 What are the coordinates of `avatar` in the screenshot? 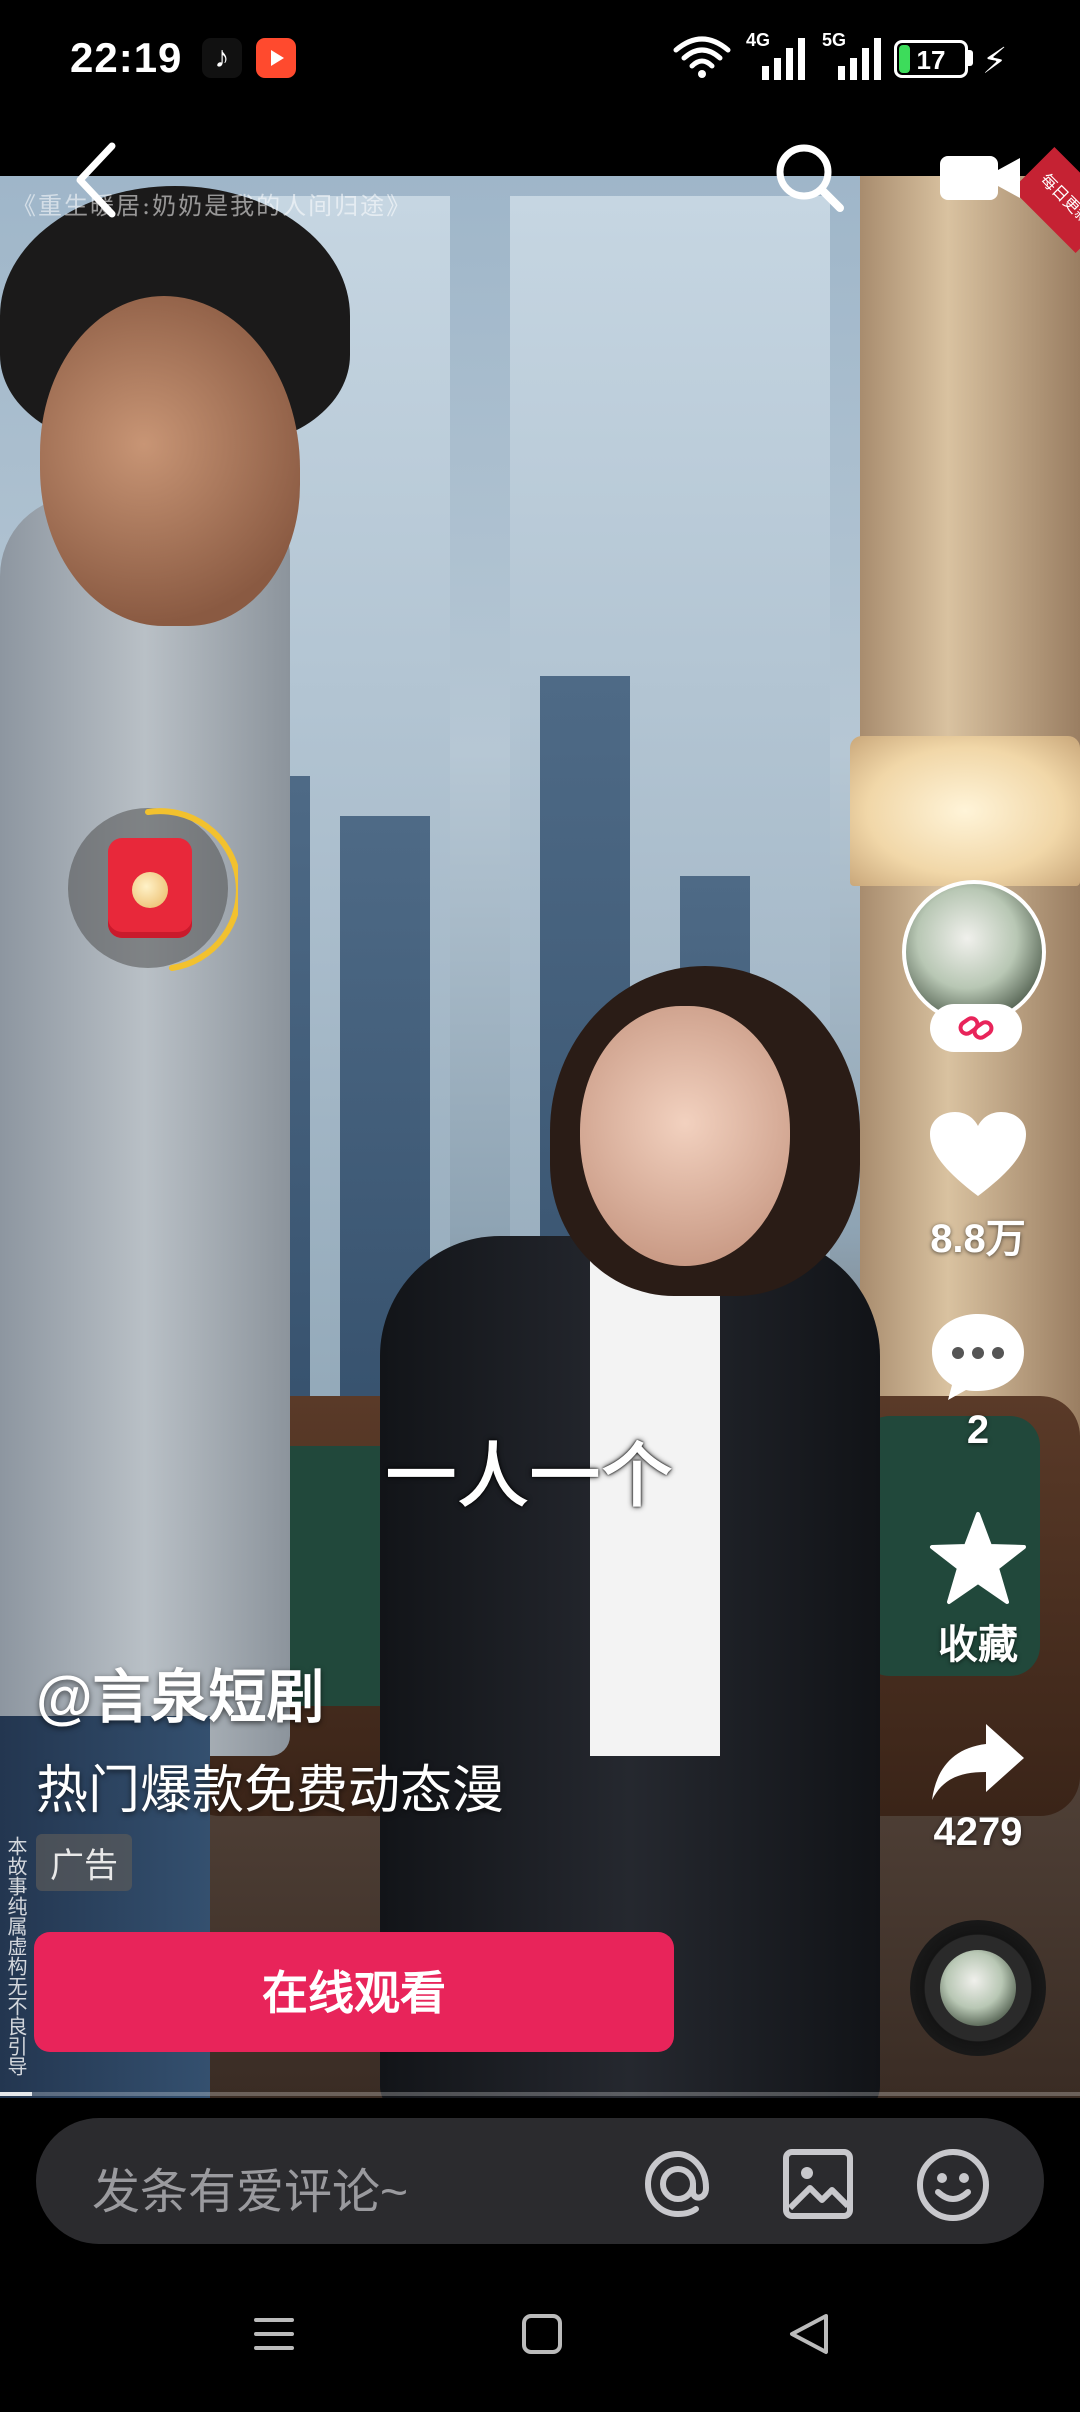 It's located at (974, 952).